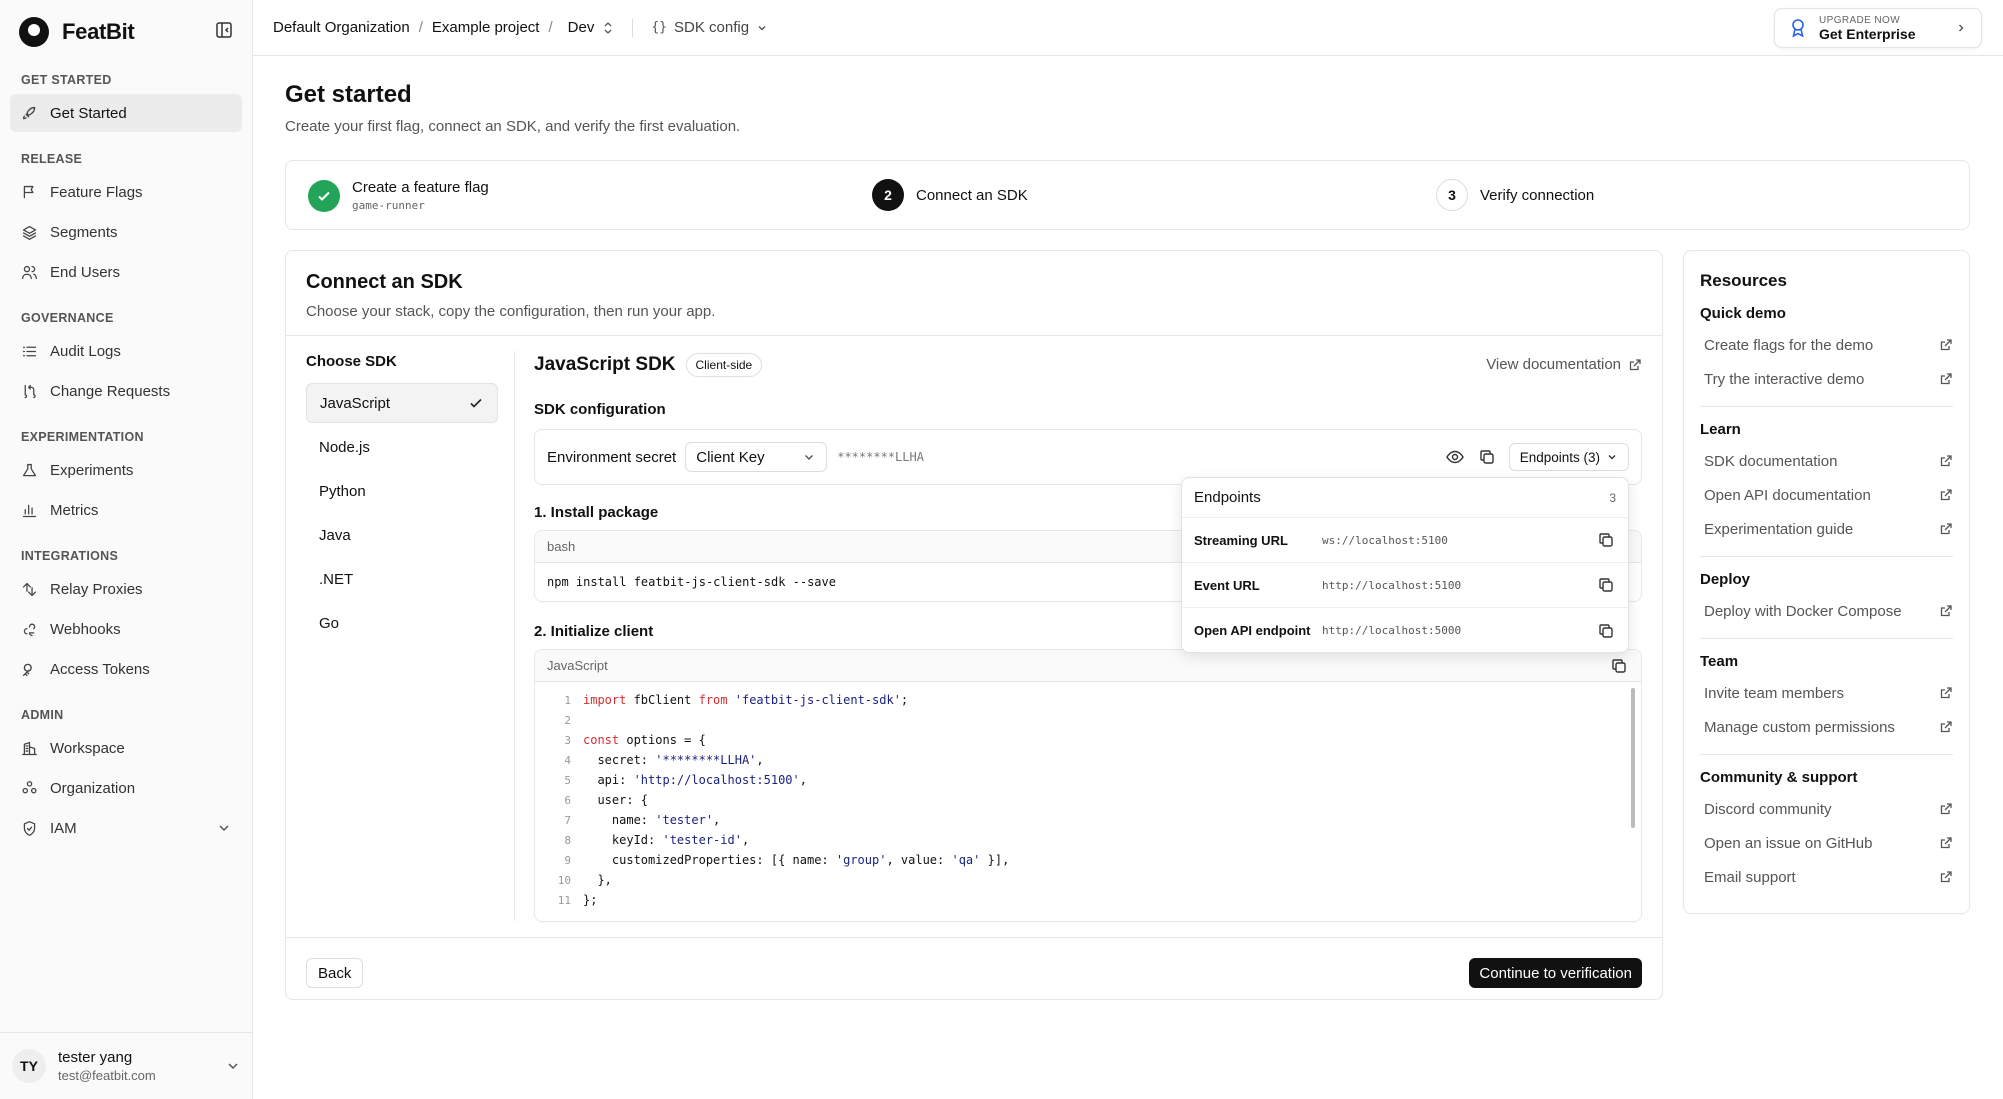  Describe the element at coordinates (564, 880) in the screenshot. I see `line-number: 10` at that location.